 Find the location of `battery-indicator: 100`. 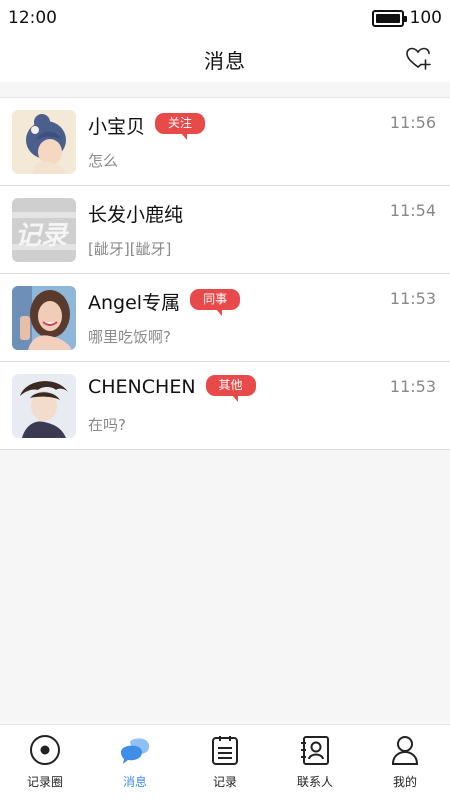

battery-indicator: 100 is located at coordinates (406, 18).